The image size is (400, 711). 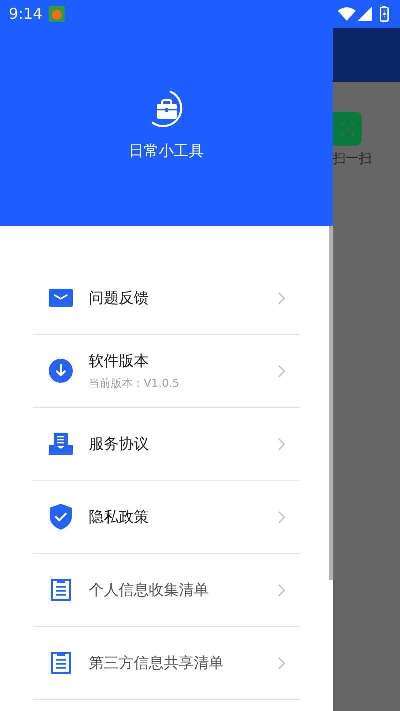 I want to click on menu-item-label: 第三方信息共享清单, so click(x=157, y=663).